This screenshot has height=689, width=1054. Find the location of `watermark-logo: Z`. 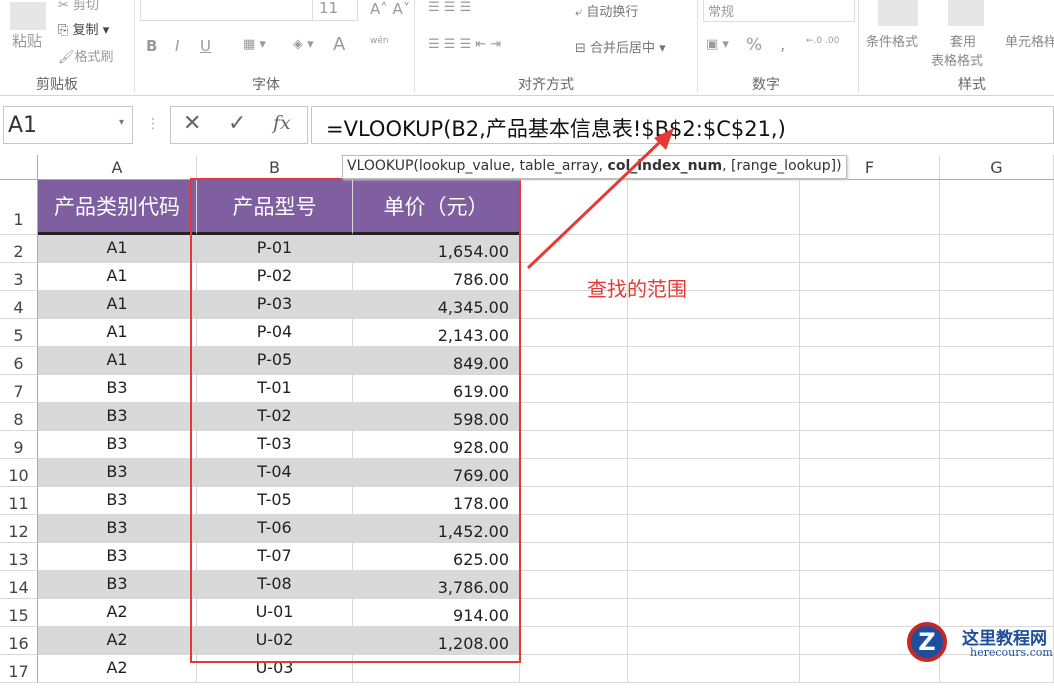

watermark-logo: Z is located at coordinates (927, 642).